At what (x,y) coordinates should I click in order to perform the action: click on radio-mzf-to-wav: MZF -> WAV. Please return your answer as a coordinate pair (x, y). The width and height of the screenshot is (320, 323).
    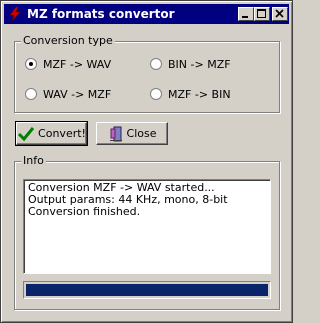
    Looking at the image, I should click on (68, 64).